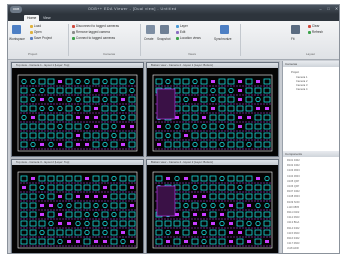  Describe the element at coordinates (293, 39) in the screenshot. I see `fit-button: Fit` at that location.